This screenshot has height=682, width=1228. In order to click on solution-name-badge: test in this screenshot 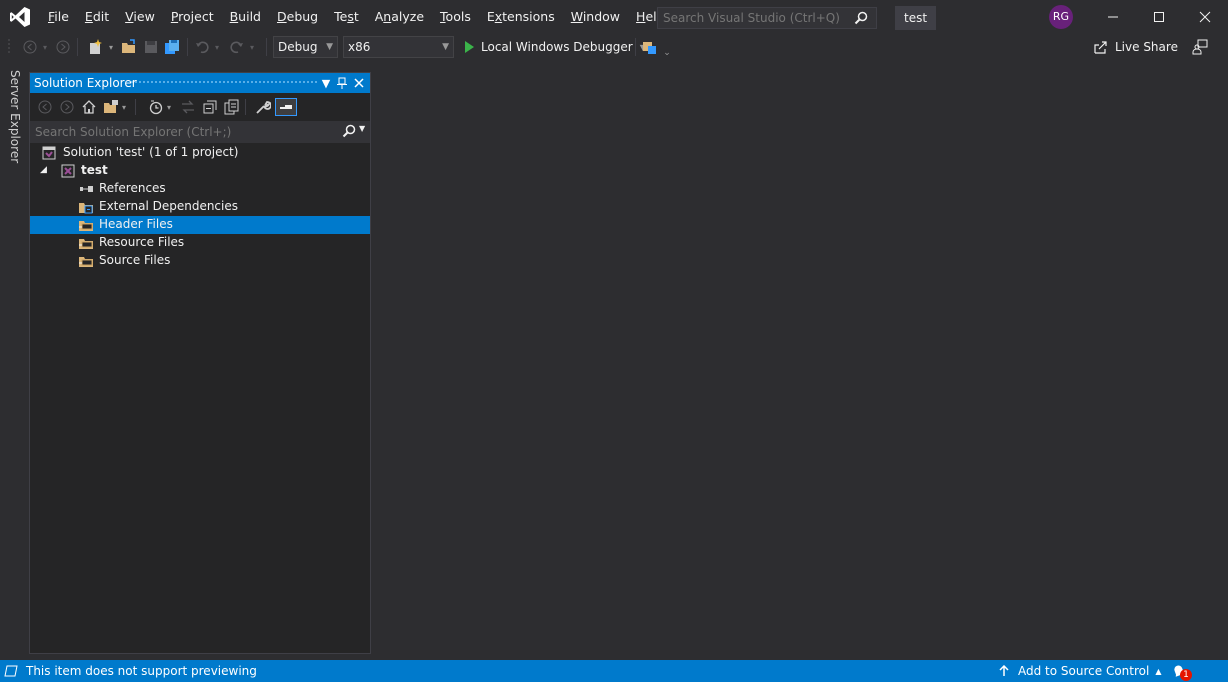, I will do `click(916, 18)`.